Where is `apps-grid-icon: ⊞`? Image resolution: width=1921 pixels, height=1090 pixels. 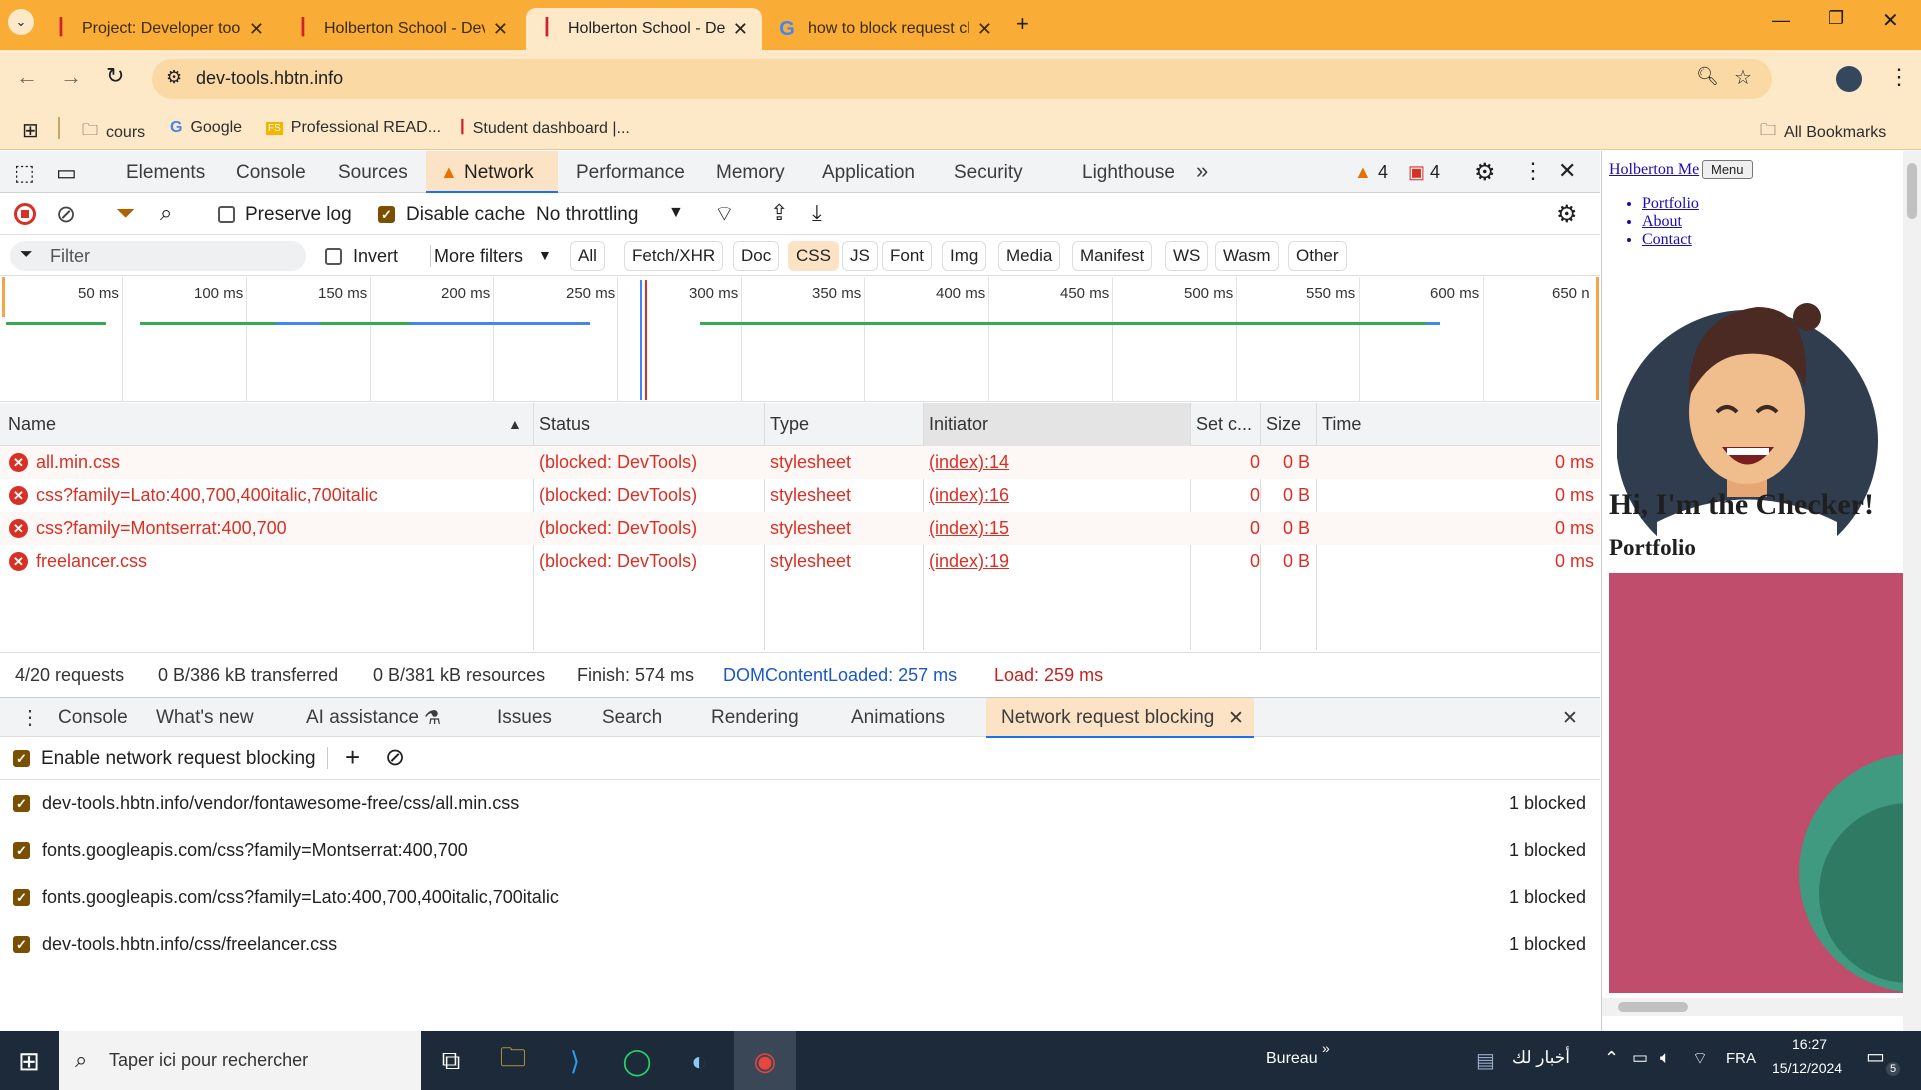
apps-grid-icon: ⊞ is located at coordinates (30, 130).